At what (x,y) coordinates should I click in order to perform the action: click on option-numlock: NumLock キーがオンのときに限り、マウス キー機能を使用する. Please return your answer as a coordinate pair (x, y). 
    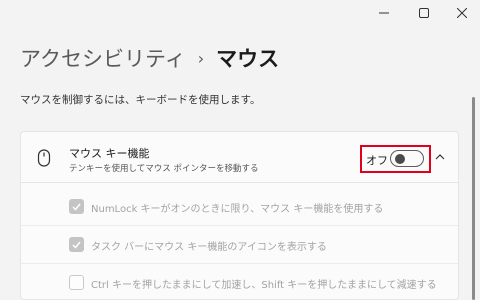
    Looking at the image, I should click on (239, 207).